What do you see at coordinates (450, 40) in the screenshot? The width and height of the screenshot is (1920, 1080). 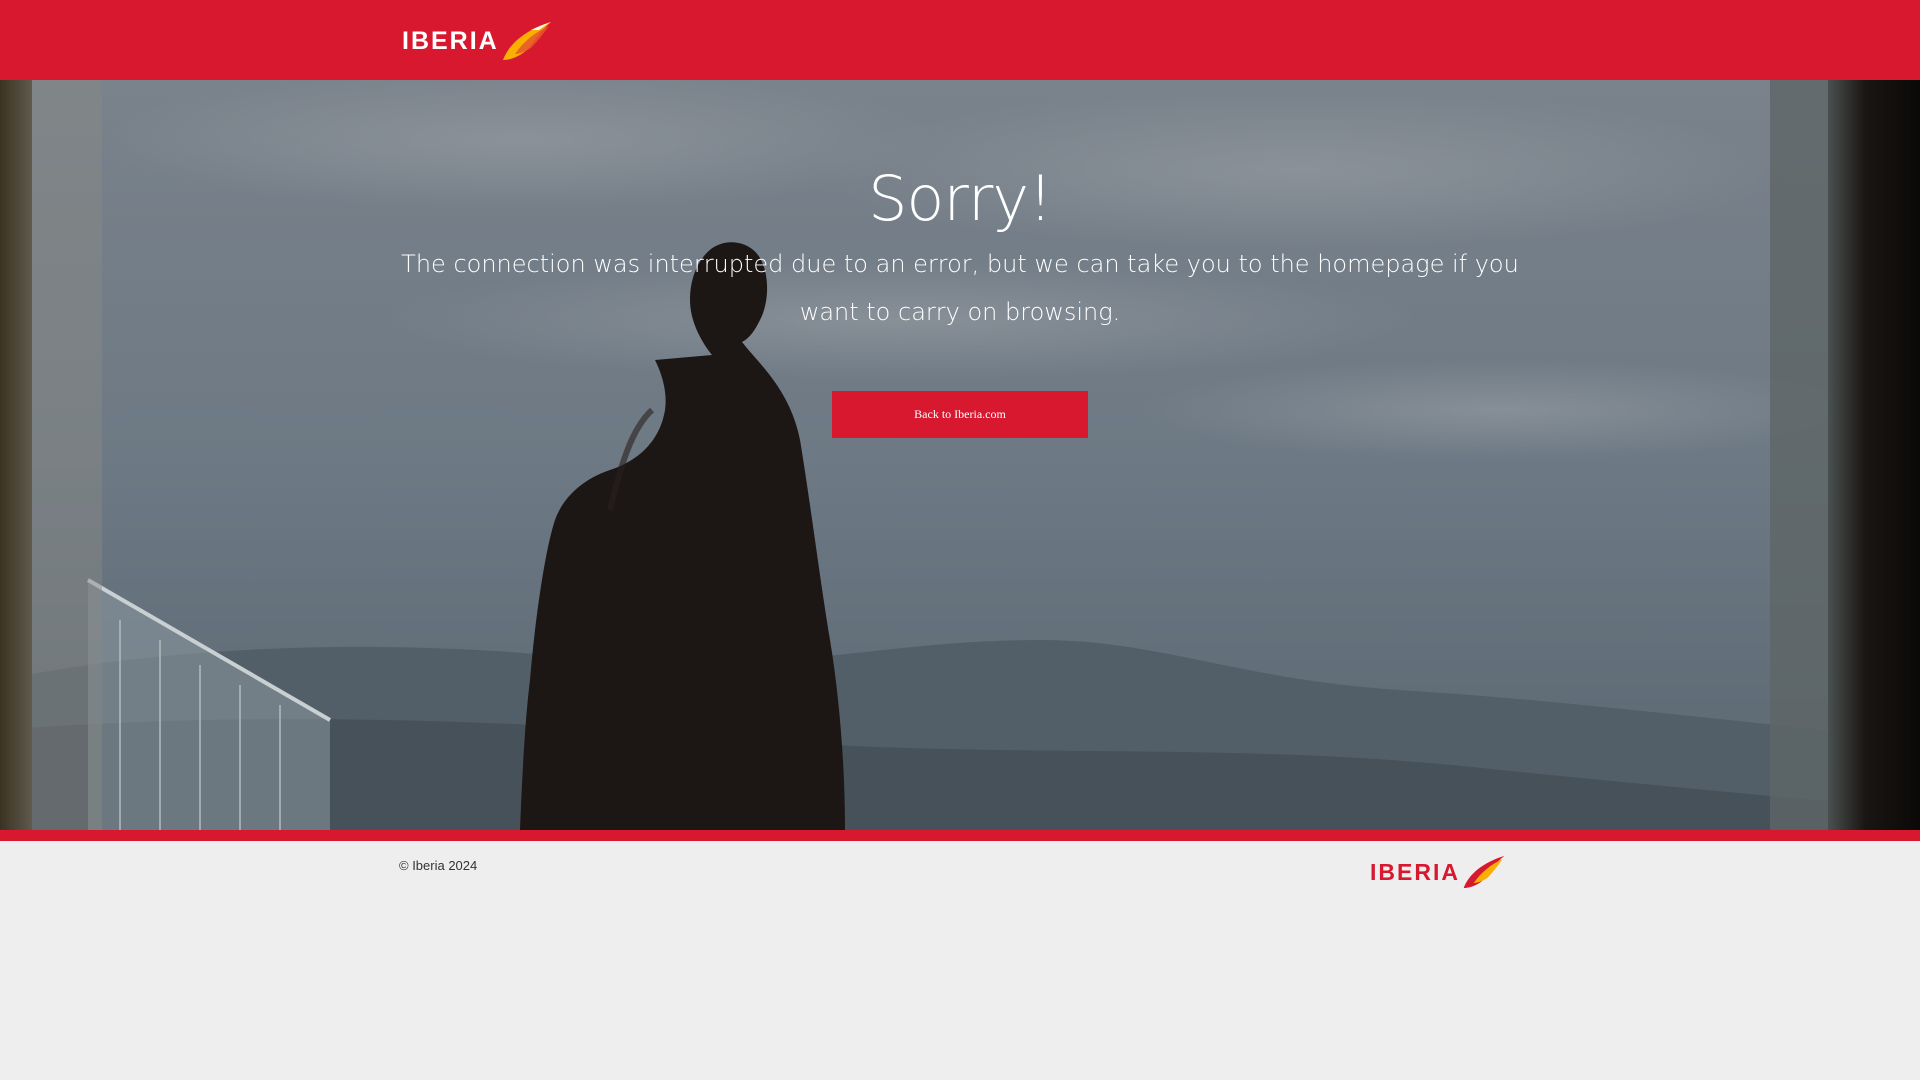 I see `logo-wordmark: IBERIA` at bounding box center [450, 40].